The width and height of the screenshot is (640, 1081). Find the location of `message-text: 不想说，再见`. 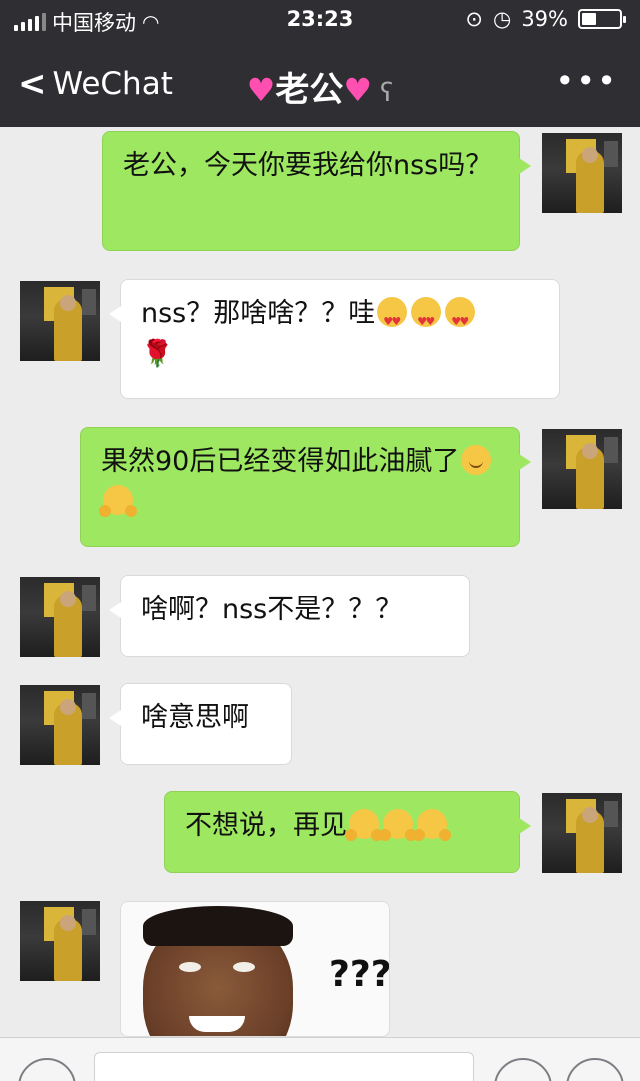

message-text: 不想说，再见 is located at coordinates (266, 825).